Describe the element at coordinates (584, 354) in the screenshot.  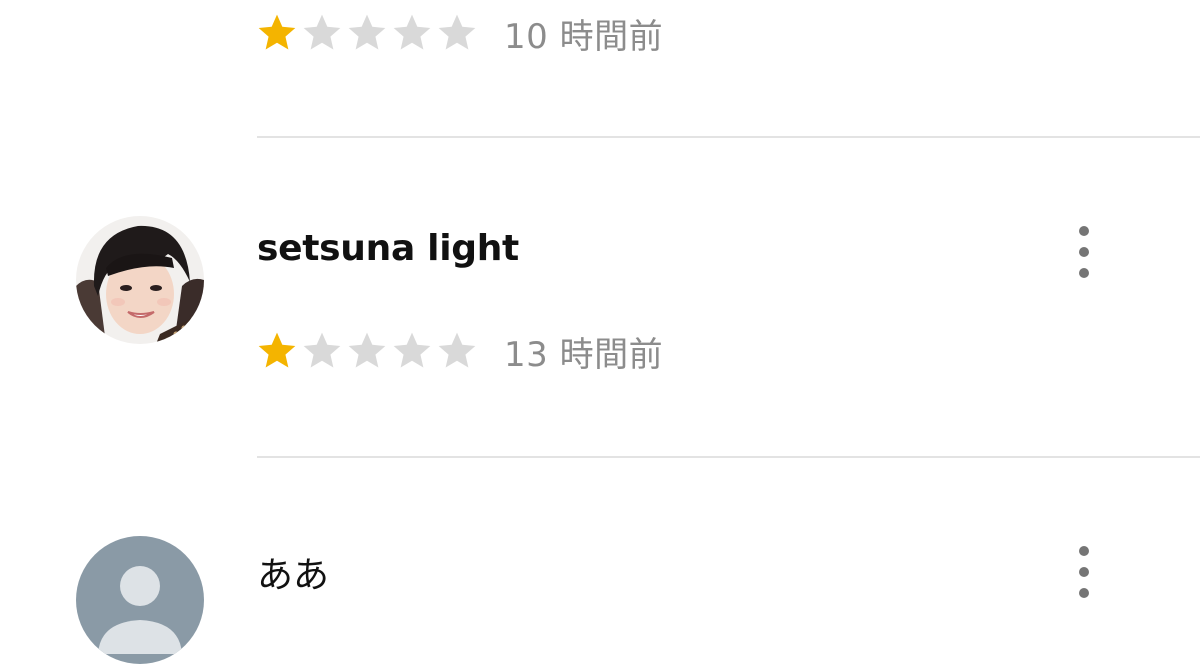
I see `review-time: 13 時間前` at that location.